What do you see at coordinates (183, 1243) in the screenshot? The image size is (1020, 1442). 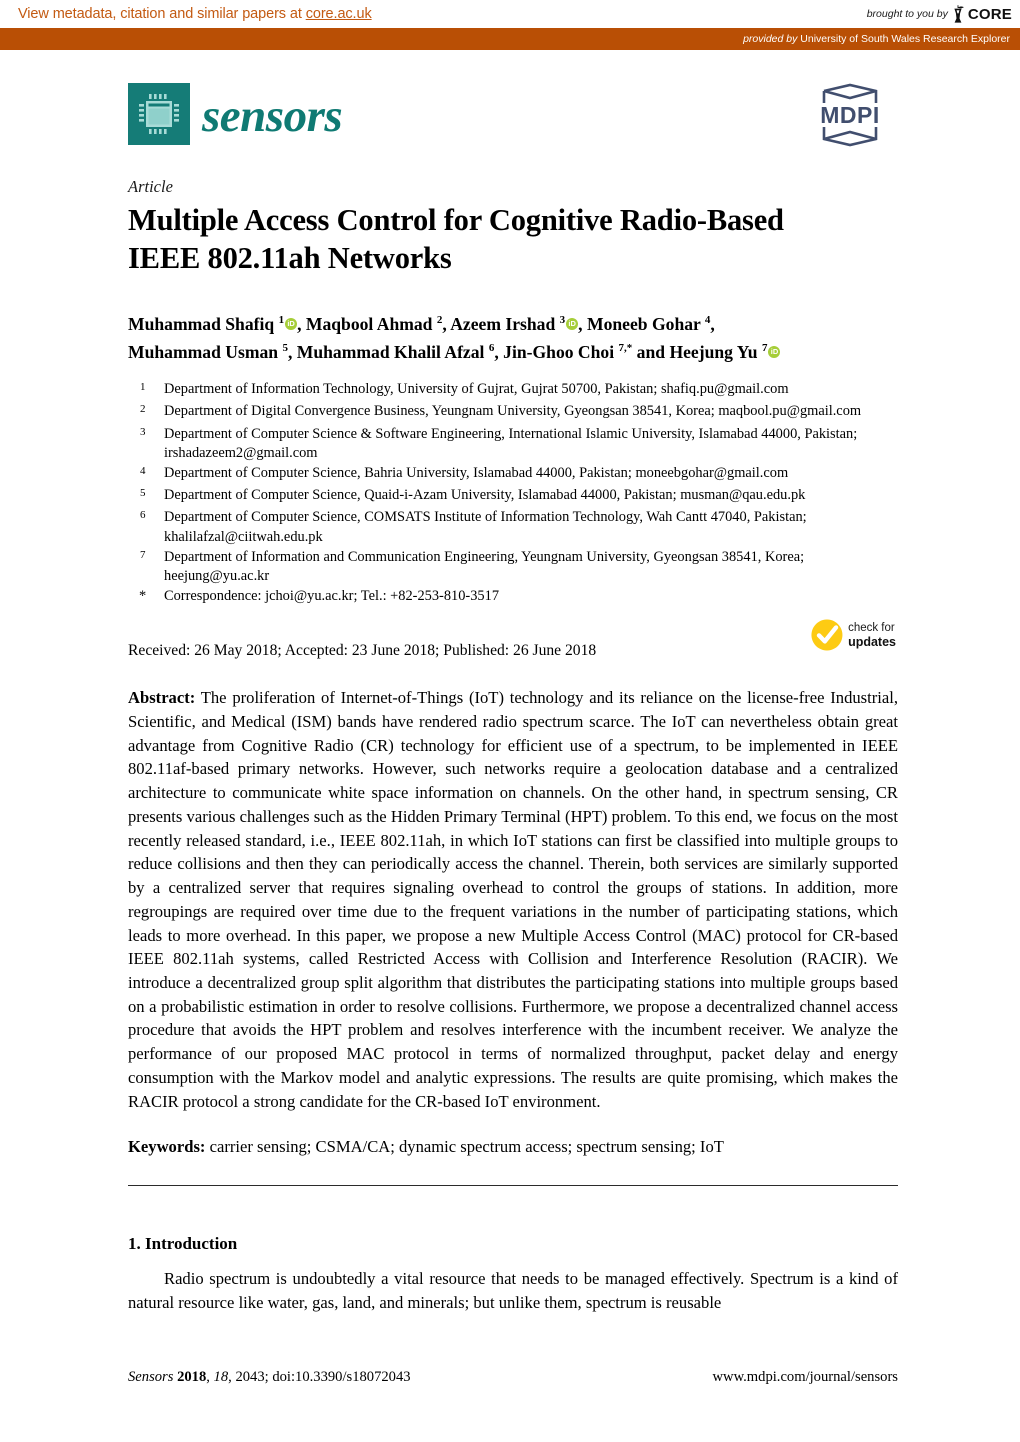 I see `section-heading-introduction: 1. Introduction` at bounding box center [183, 1243].